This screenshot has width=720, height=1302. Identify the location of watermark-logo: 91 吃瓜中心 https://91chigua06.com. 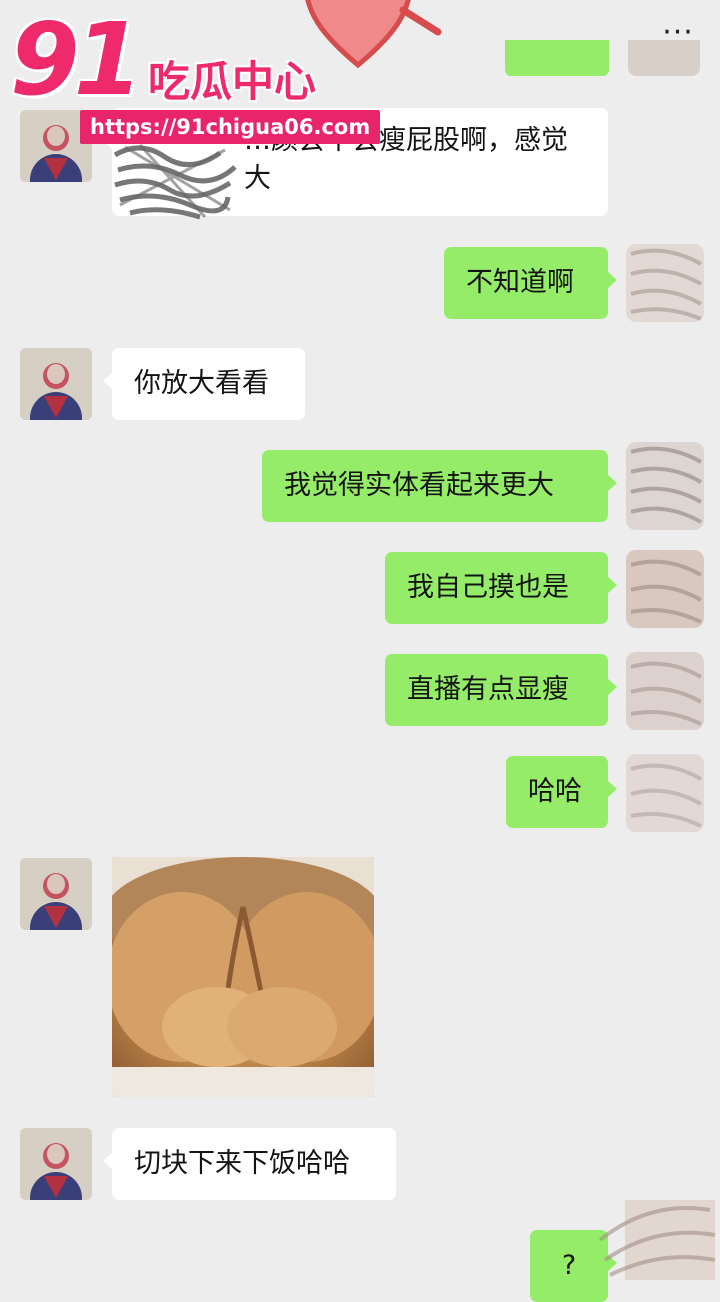
(194, 75).